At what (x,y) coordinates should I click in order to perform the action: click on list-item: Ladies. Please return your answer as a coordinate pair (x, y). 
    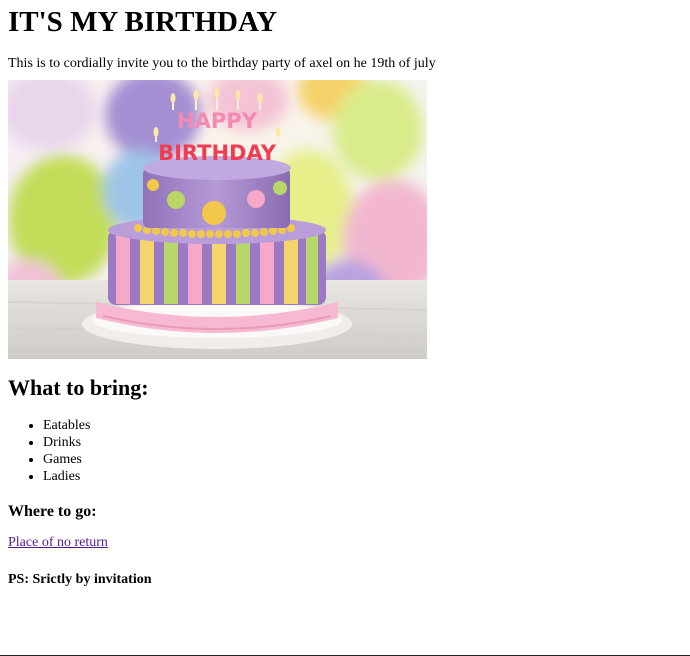
    Looking at the image, I should click on (362, 476).